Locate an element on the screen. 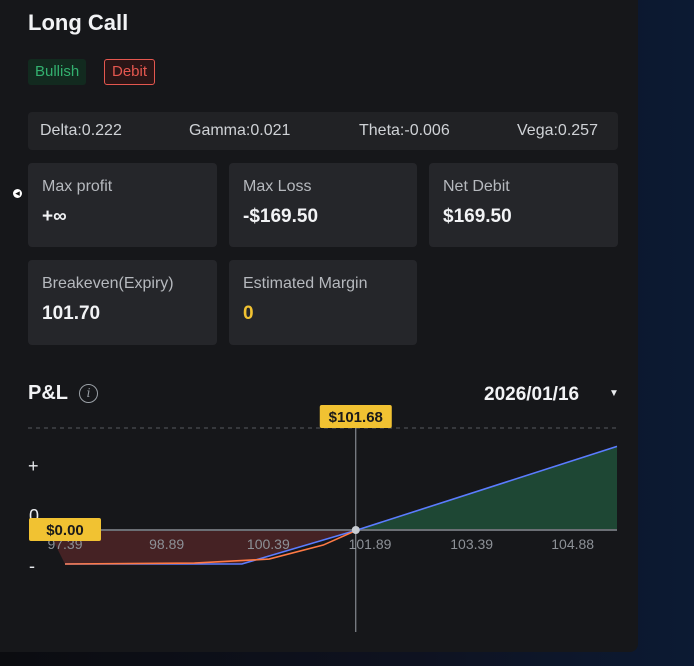 This screenshot has width=694, height=666. y-plus-label: + is located at coordinates (33, 466).